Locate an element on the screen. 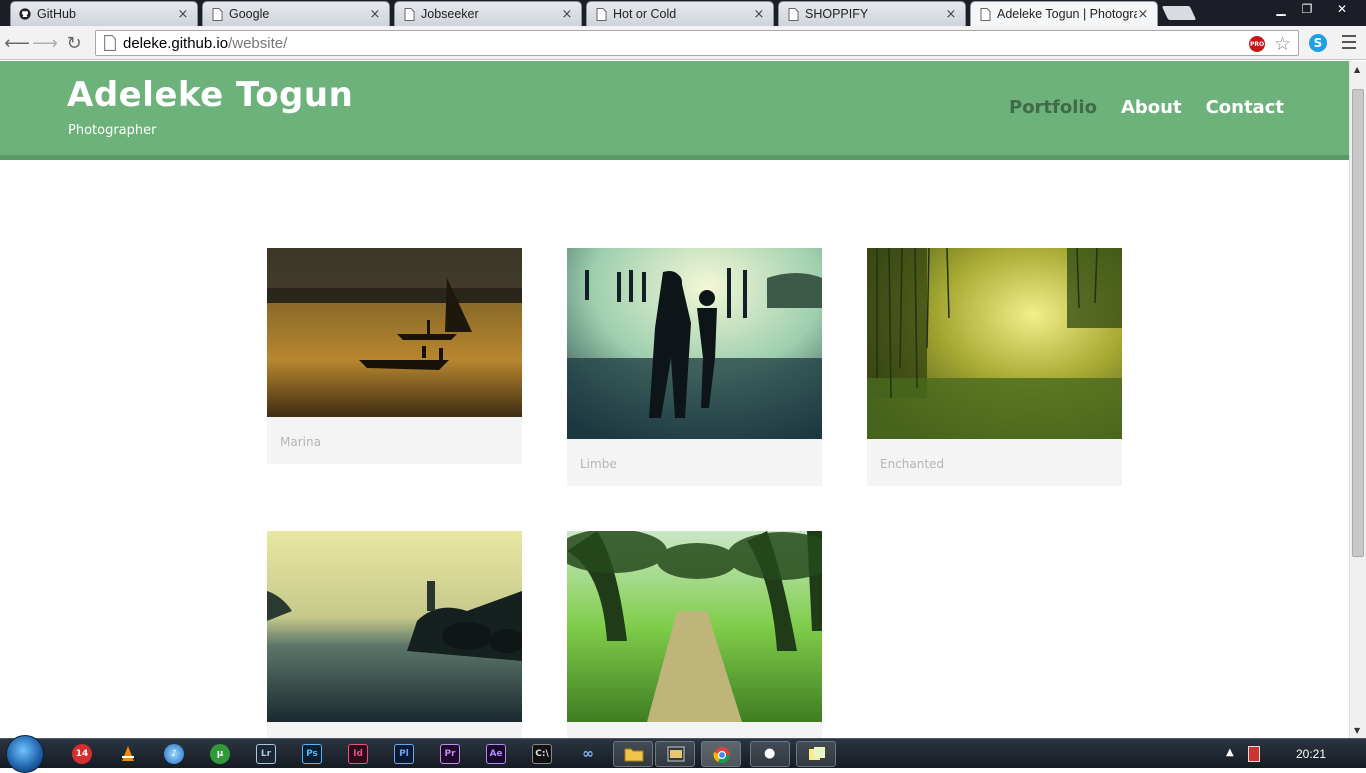 The image size is (1366, 773). photoshop-icon: Ps is located at coordinates (312, 754).